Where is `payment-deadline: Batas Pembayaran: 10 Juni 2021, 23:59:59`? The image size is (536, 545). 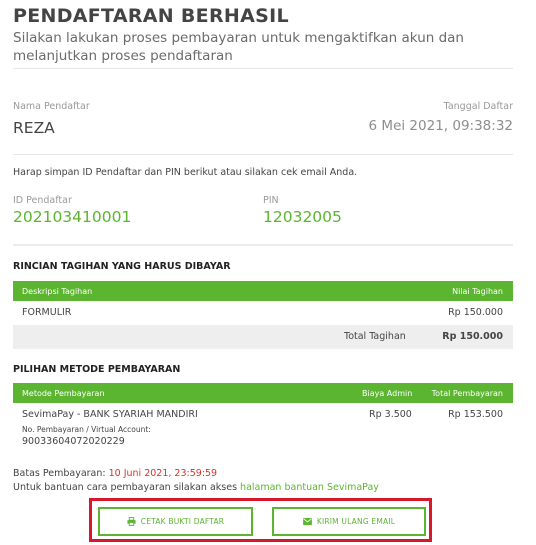 payment-deadline: Batas Pembayaran: 10 Juni 2021, 23:59:59 is located at coordinates (115, 473).